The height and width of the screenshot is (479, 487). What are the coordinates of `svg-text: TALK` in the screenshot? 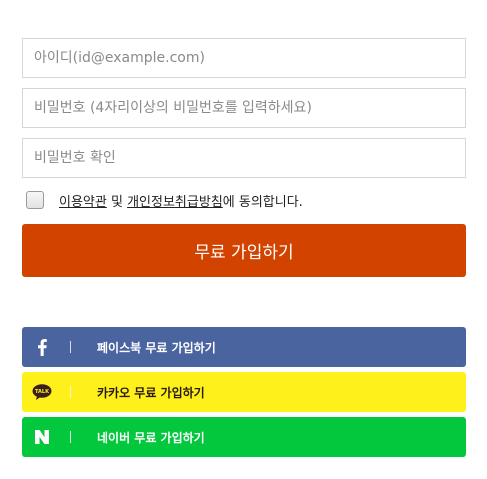 It's located at (42, 392).